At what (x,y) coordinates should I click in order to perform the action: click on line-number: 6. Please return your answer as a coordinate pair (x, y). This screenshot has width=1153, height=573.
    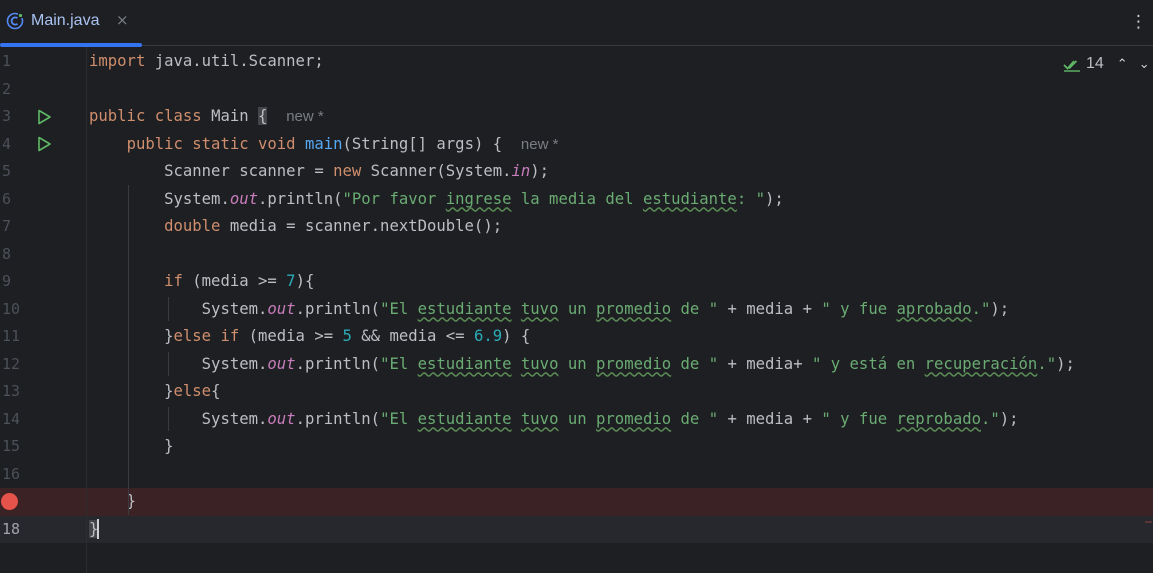
    Looking at the image, I should click on (7, 198).